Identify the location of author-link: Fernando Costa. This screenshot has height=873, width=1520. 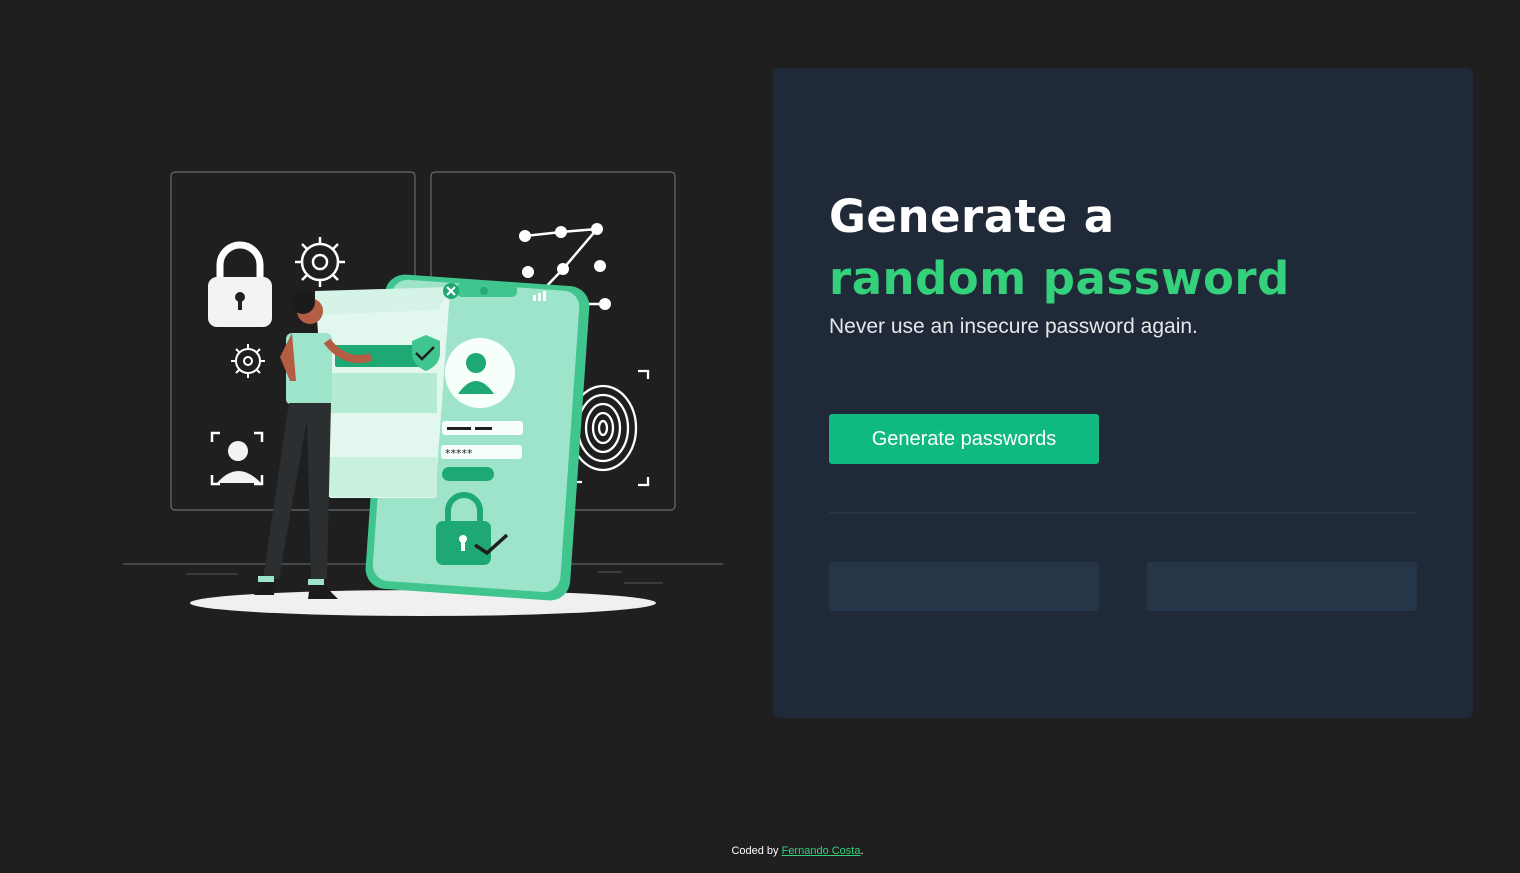
(821, 851).